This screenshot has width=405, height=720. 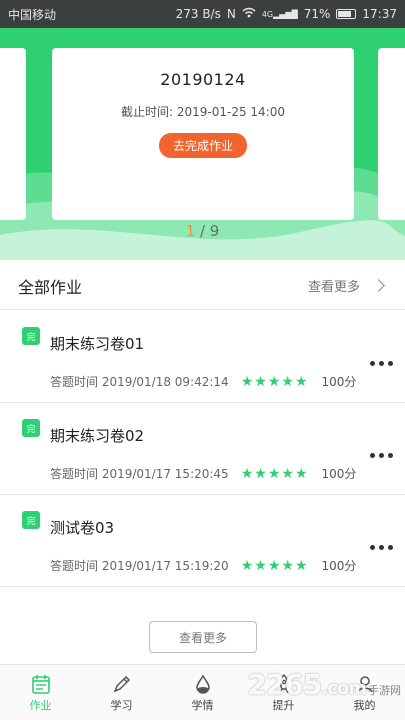 I want to click on card-title: 20190124, so click(x=203, y=79).